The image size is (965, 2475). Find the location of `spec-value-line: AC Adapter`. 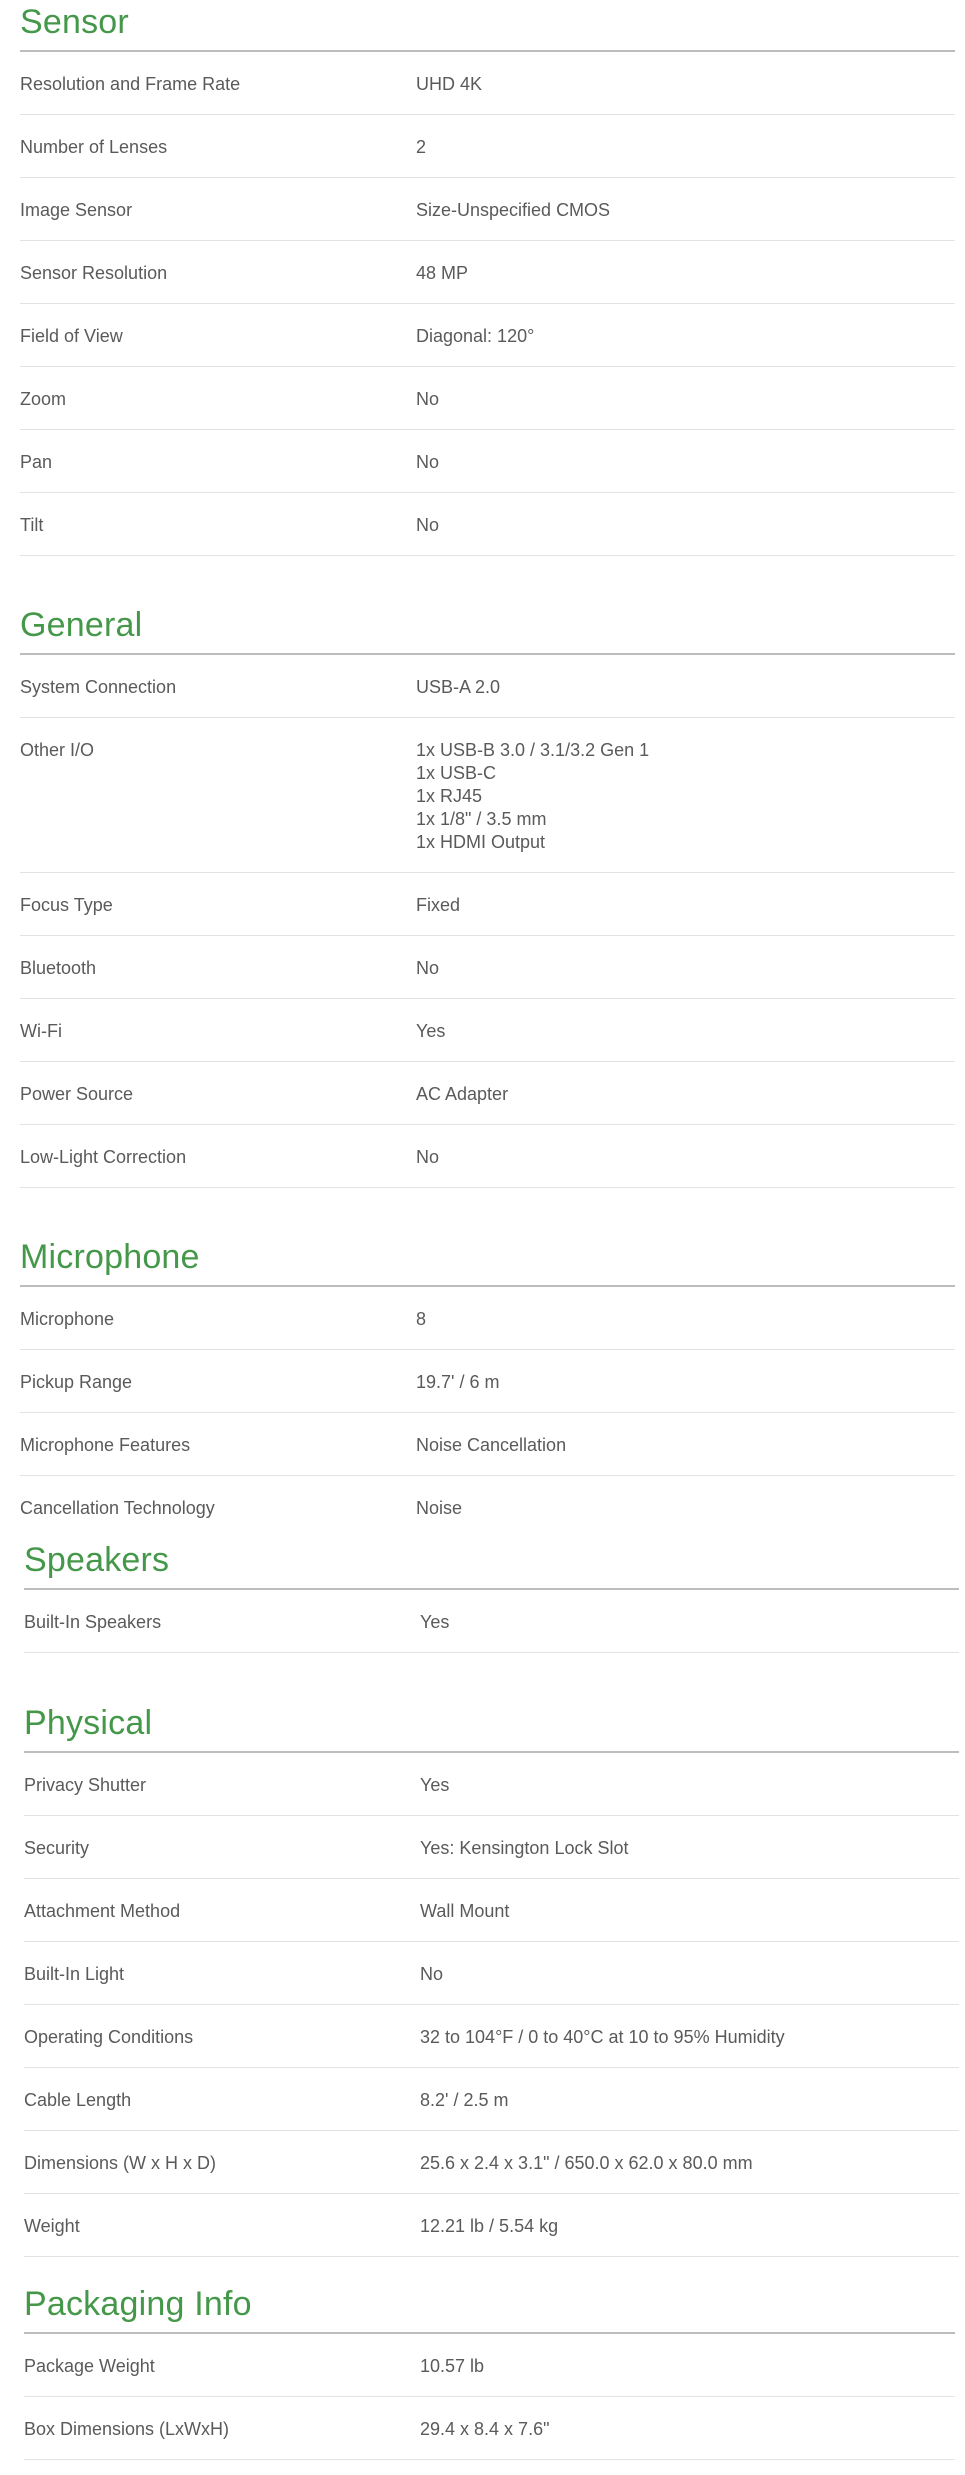

spec-value-line: AC Adapter is located at coordinates (462, 1094).